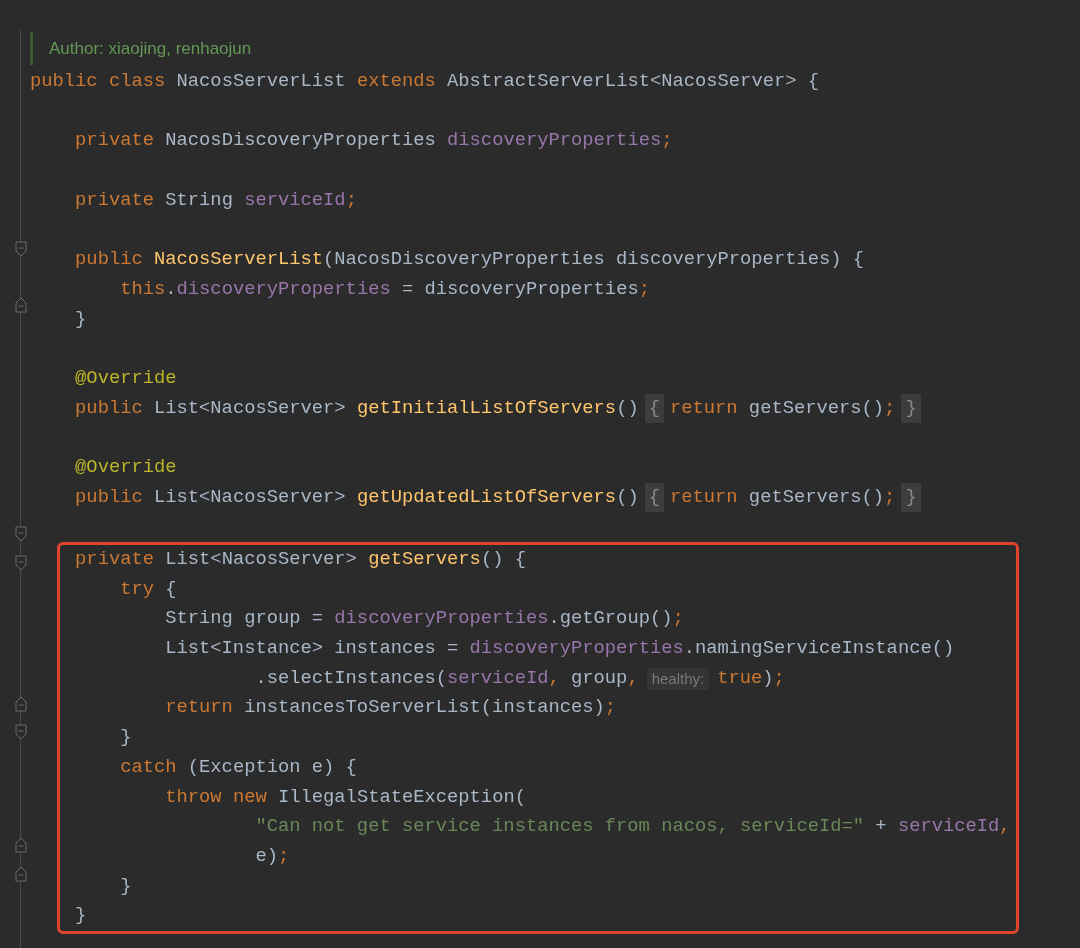 This screenshot has height=948, width=1080. I want to click on code-text: ., so click(171, 289).